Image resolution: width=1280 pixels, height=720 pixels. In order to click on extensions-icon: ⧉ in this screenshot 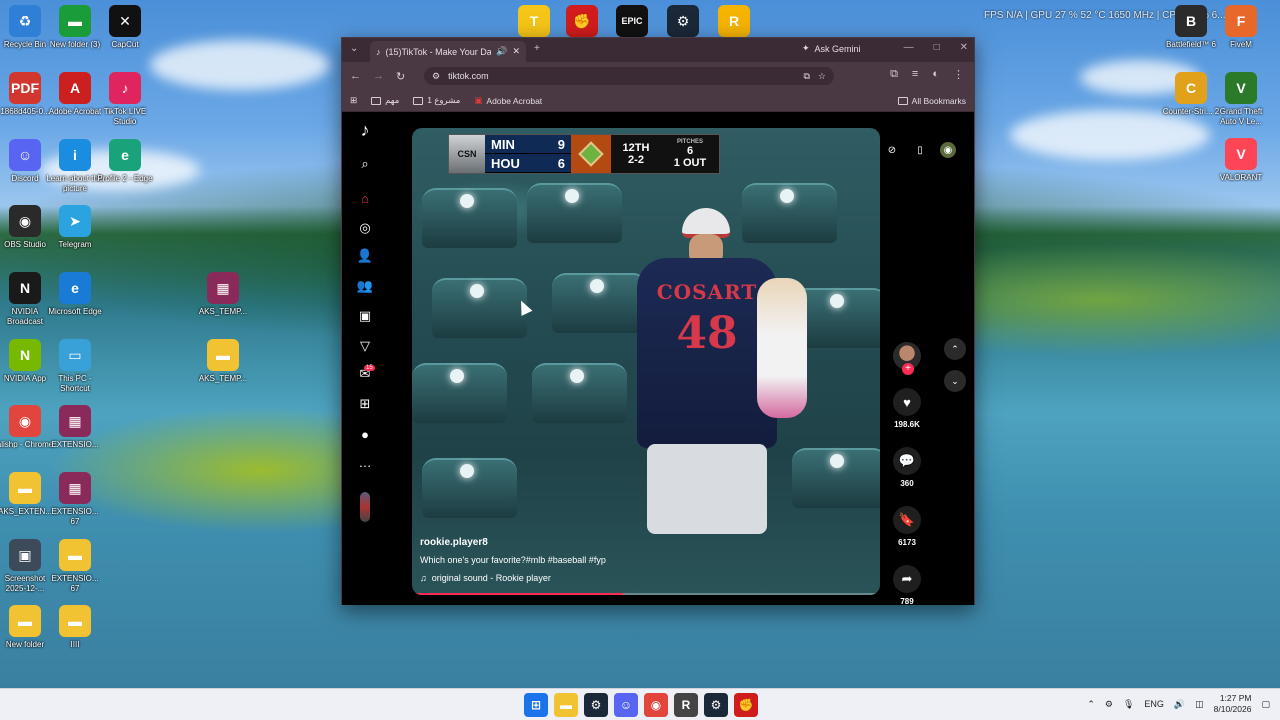, I will do `click(894, 74)`.